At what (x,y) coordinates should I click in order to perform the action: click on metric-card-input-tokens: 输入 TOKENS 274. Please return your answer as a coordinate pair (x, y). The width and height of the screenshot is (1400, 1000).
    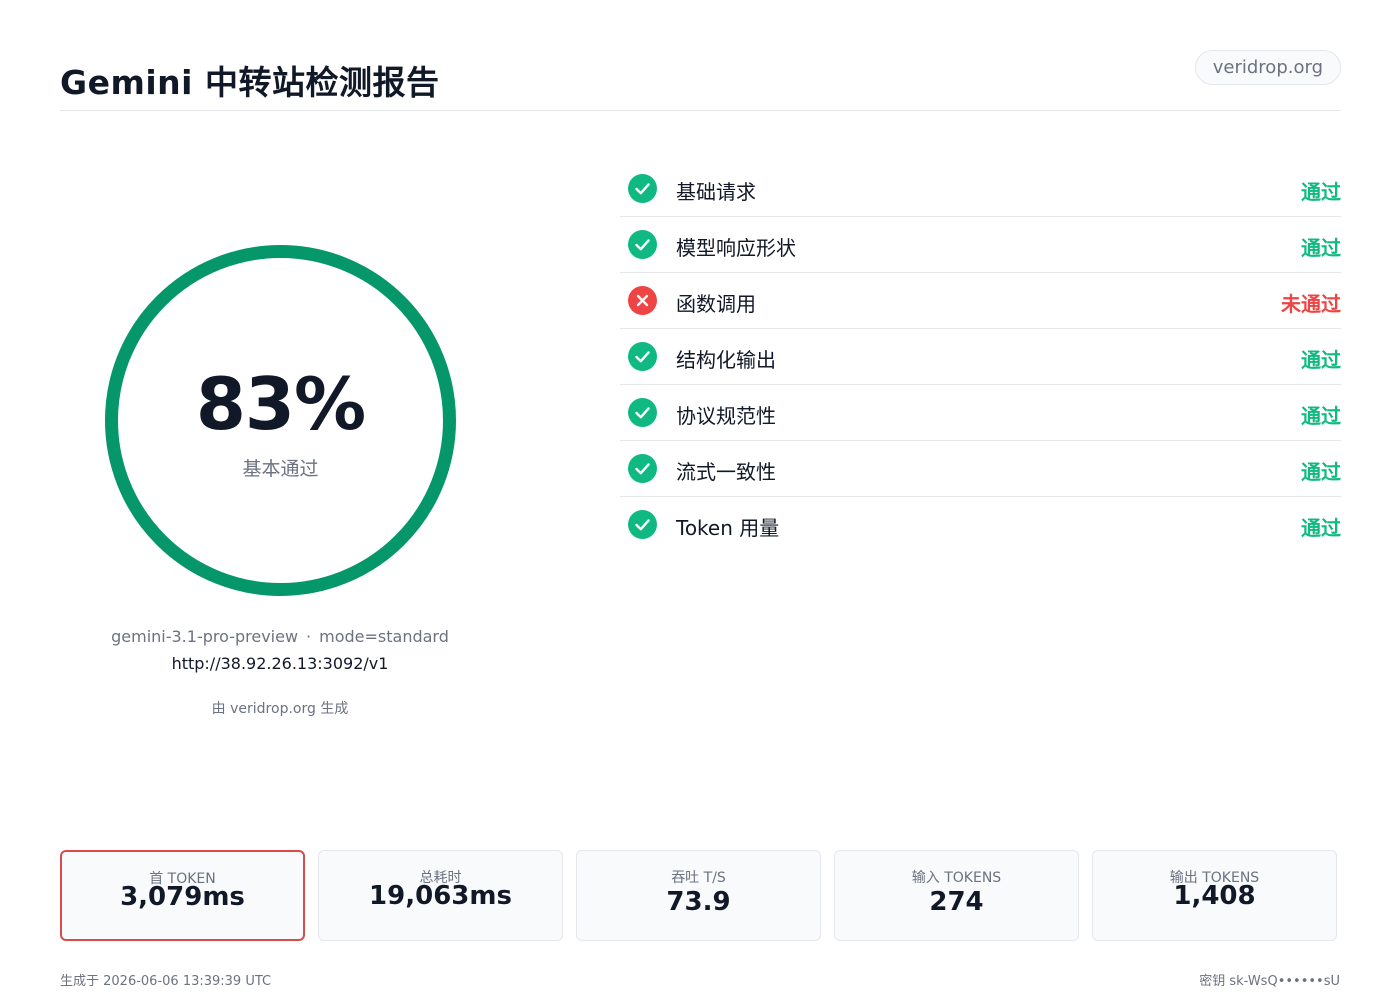
    Looking at the image, I should click on (956, 895).